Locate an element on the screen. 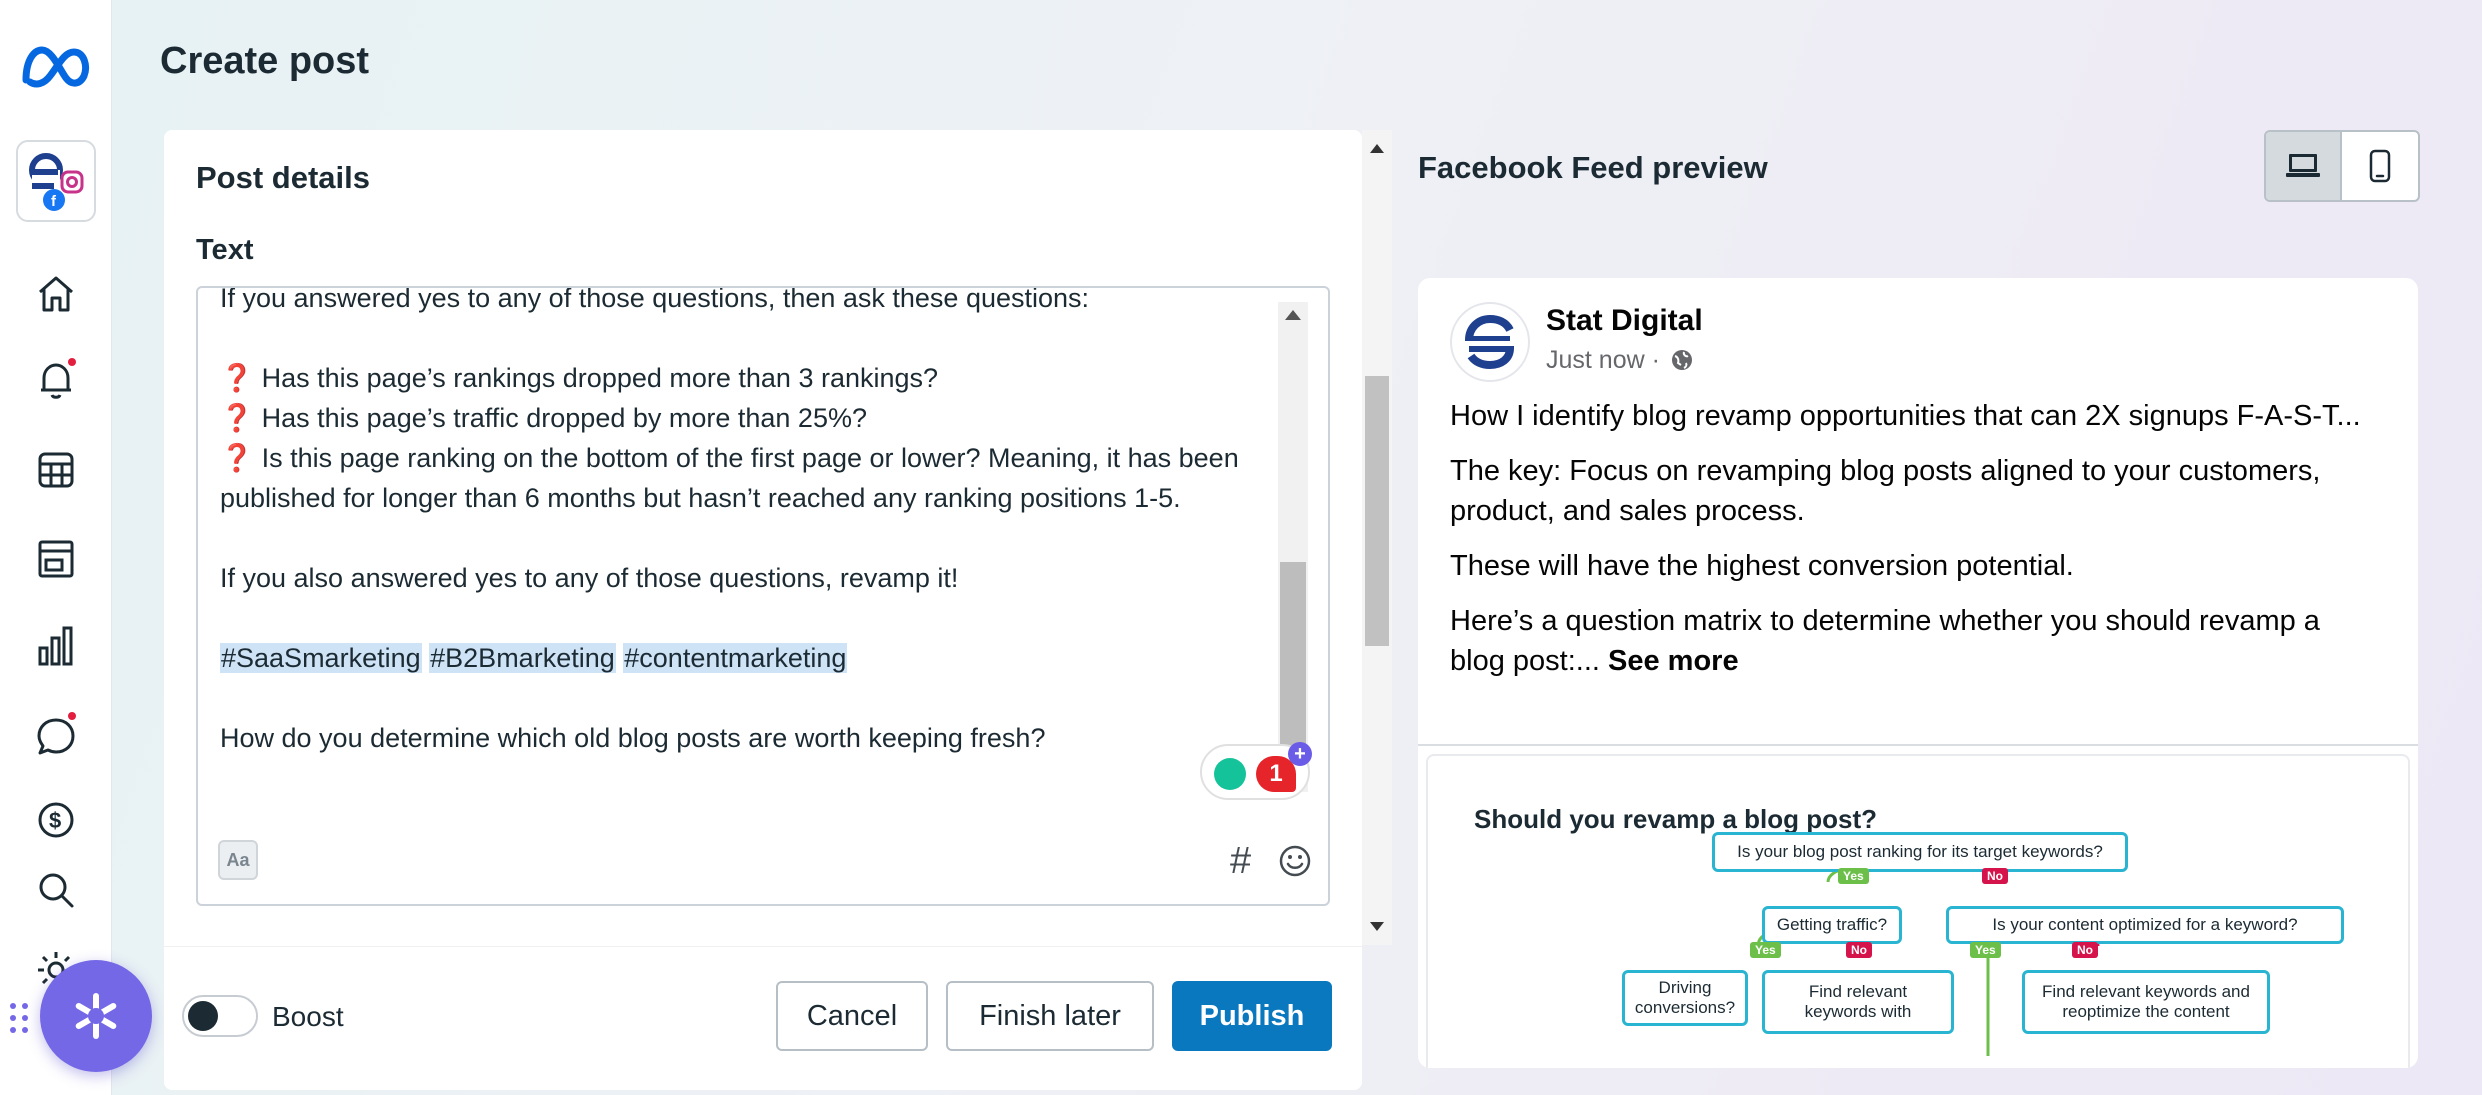  page-title: Create post is located at coordinates (265, 61).